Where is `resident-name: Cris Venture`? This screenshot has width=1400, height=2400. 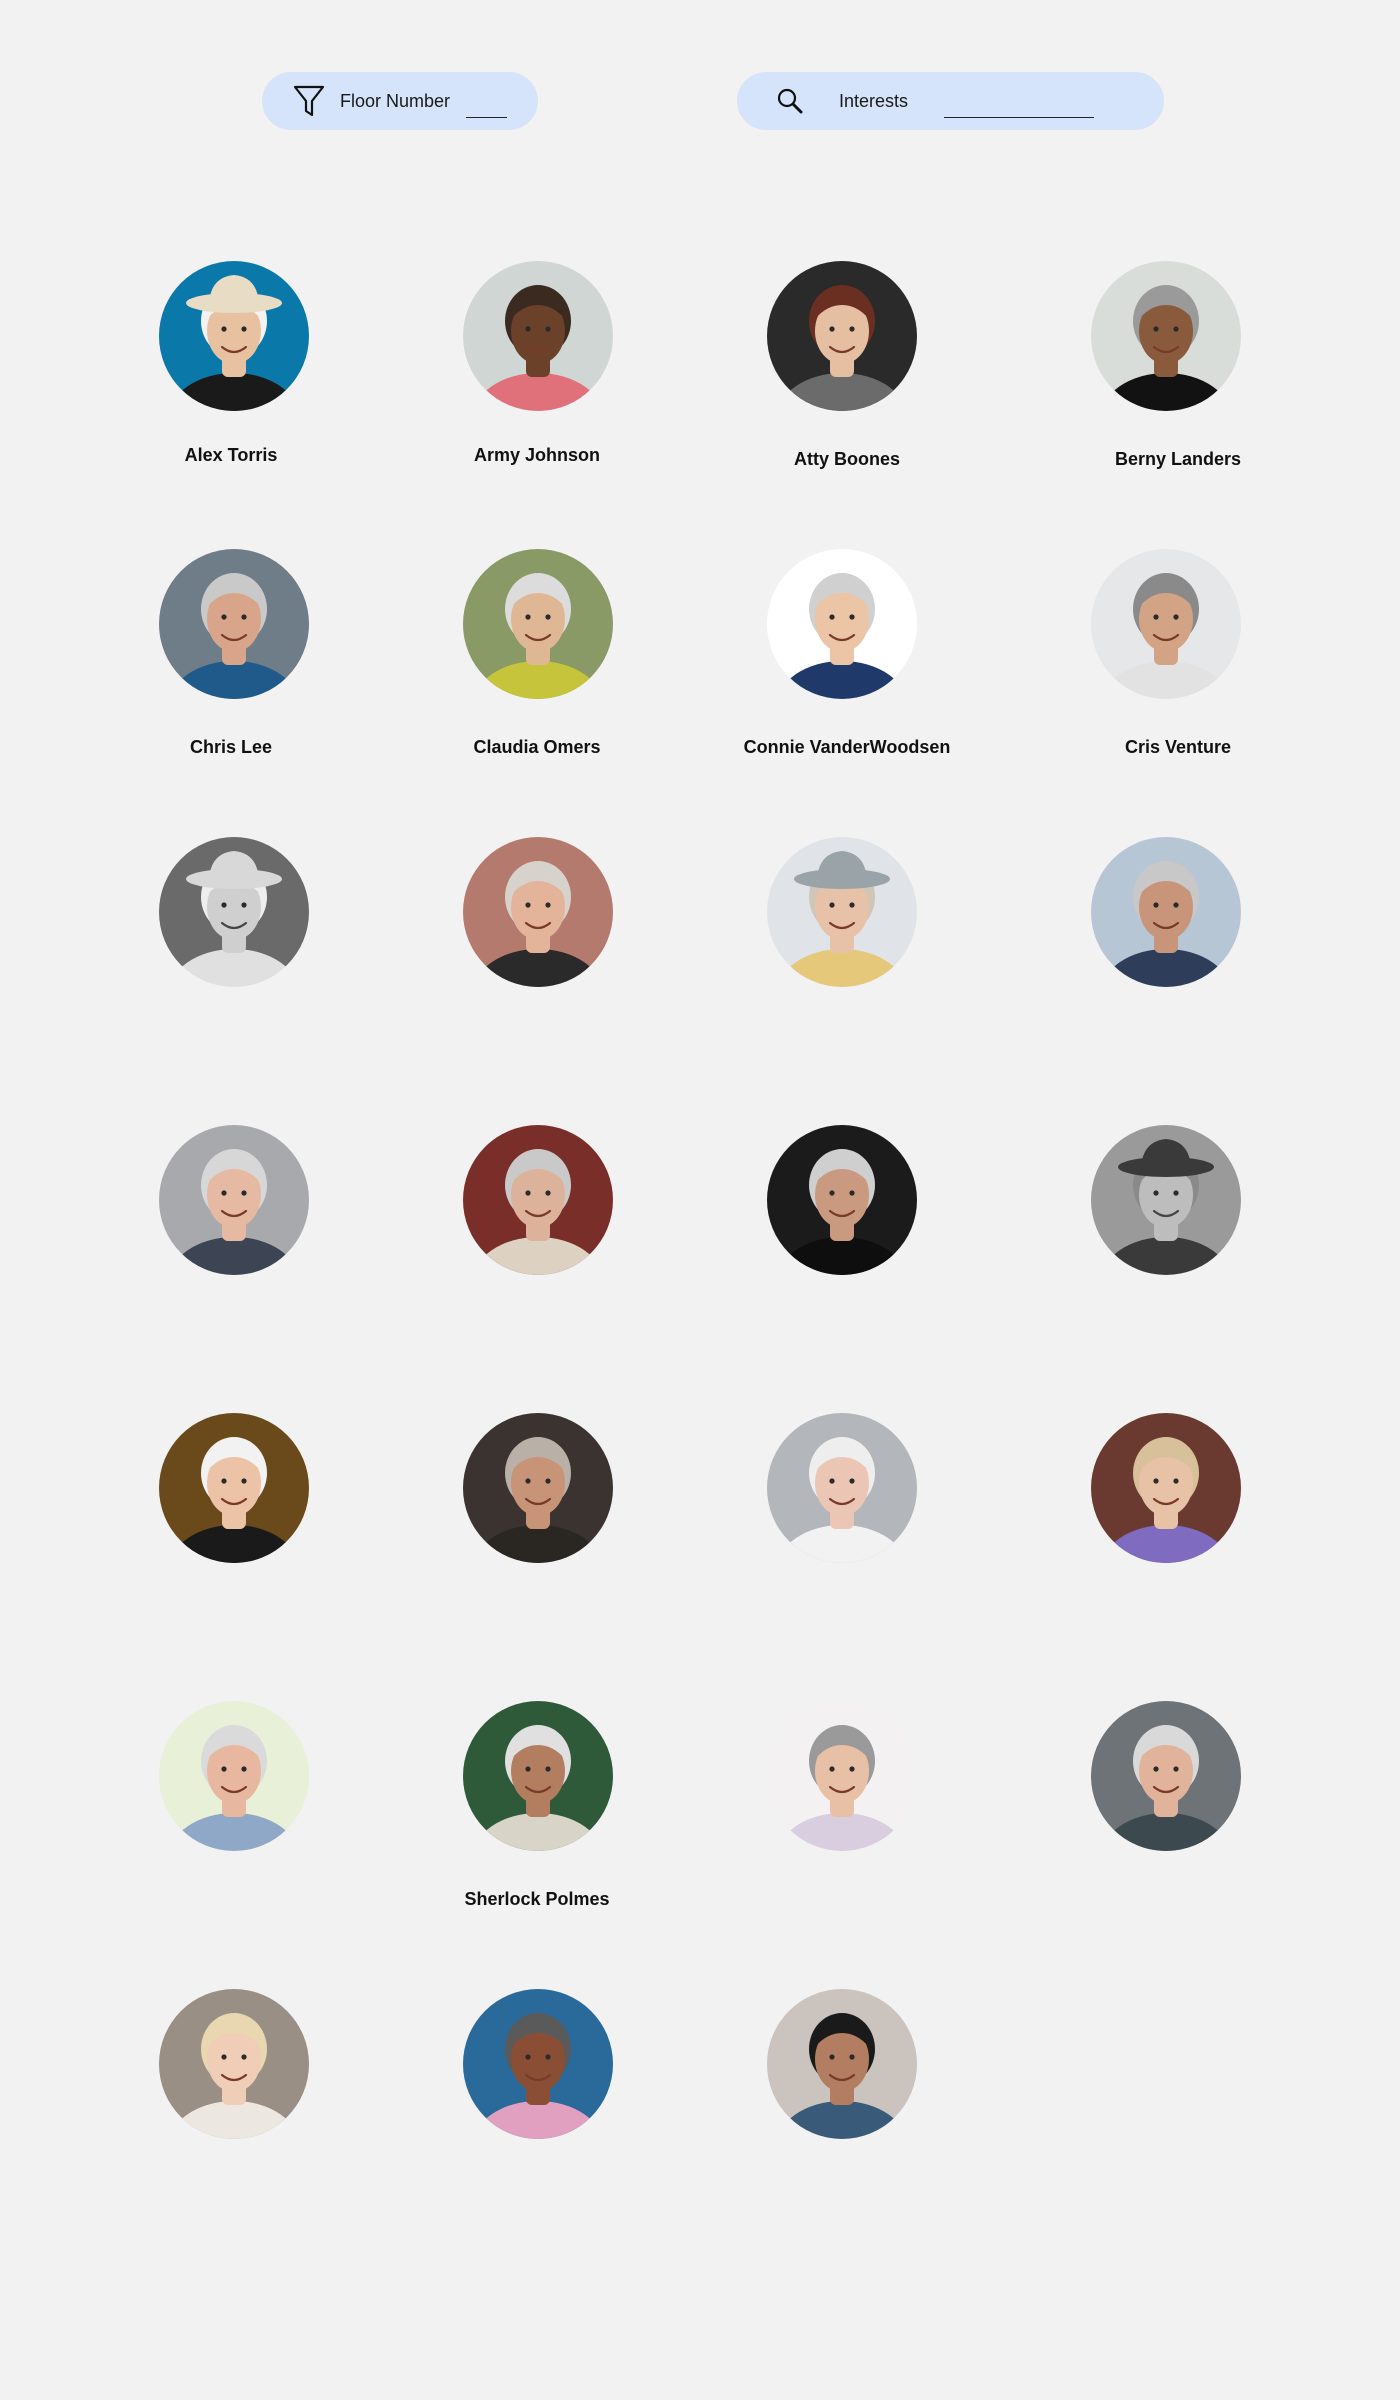
resident-name: Cris Venture is located at coordinates (1178, 747).